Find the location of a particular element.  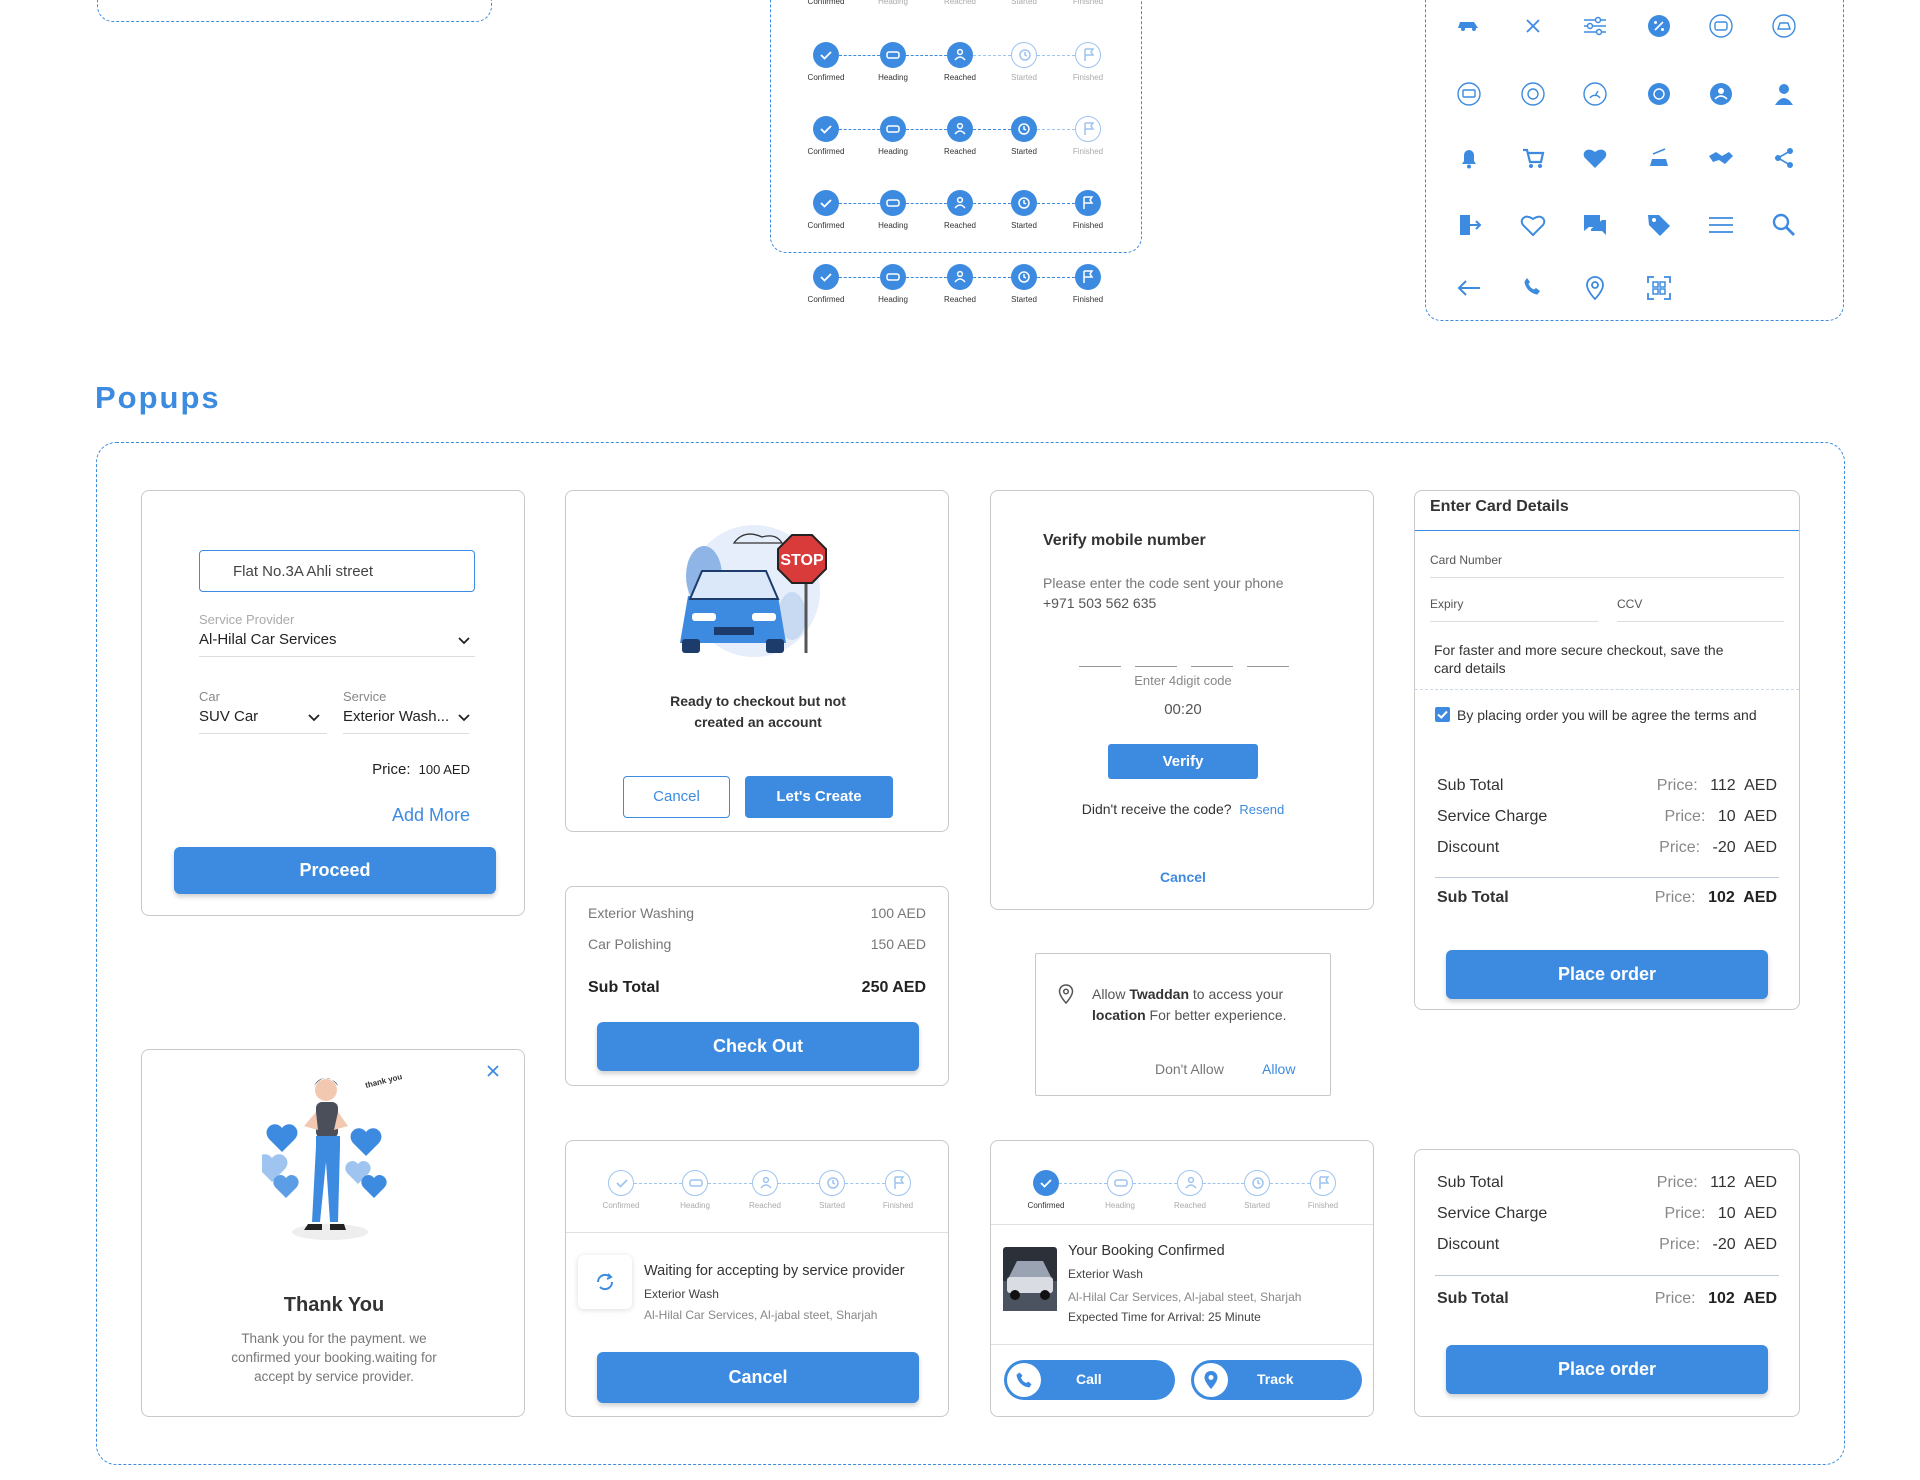

allow-button: Allow is located at coordinates (1278, 1069).